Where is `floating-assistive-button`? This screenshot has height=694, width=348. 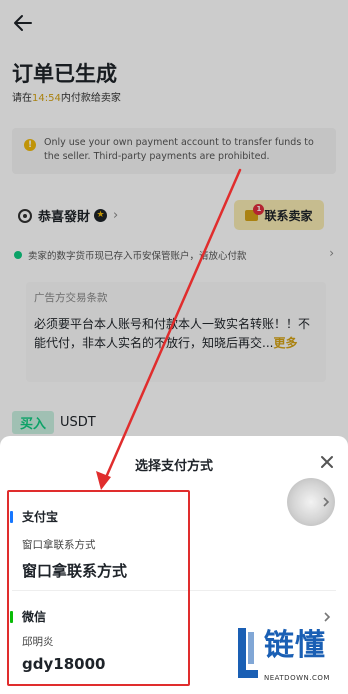 floating-assistive-button is located at coordinates (311, 502).